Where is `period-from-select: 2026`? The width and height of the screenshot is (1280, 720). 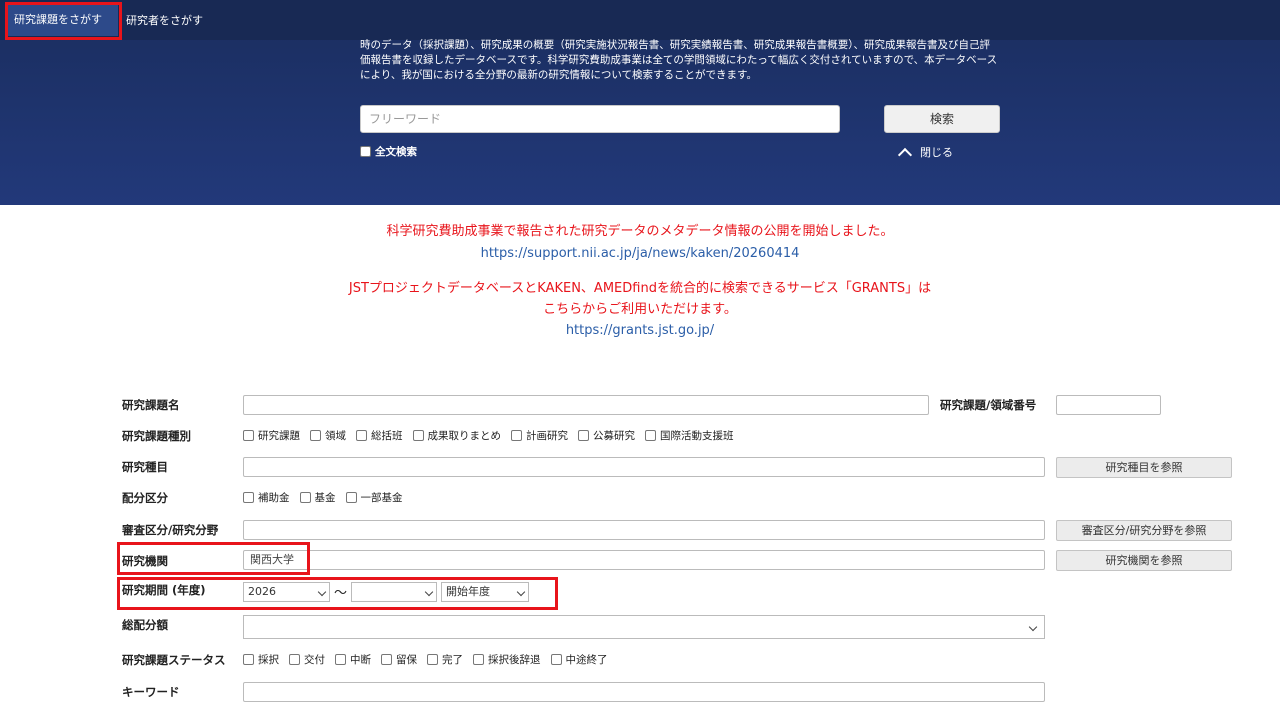 period-from-select: 2026 is located at coordinates (286, 592).